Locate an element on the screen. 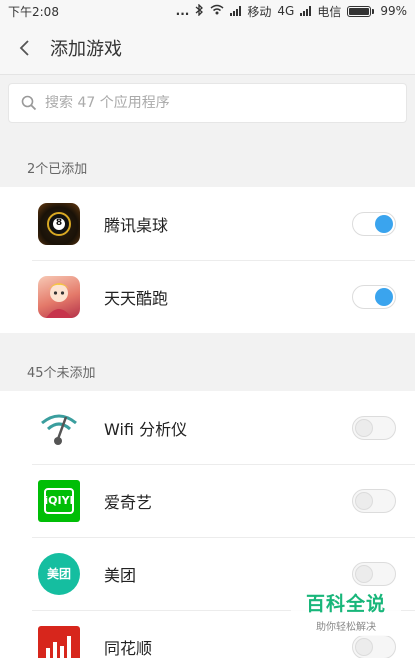 The width and height of the screenshot is (415, 658). signal-icon is located at coordinates (236, 11).